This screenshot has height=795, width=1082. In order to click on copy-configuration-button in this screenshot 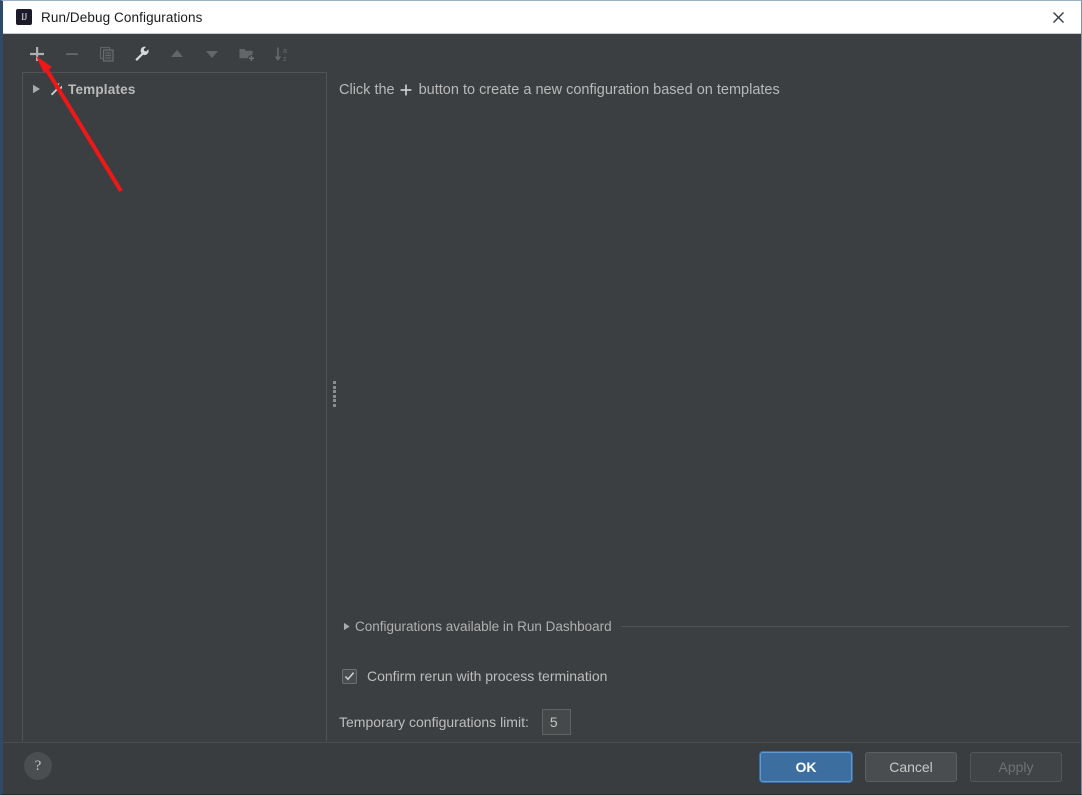, I will do `click(107, 54)`.